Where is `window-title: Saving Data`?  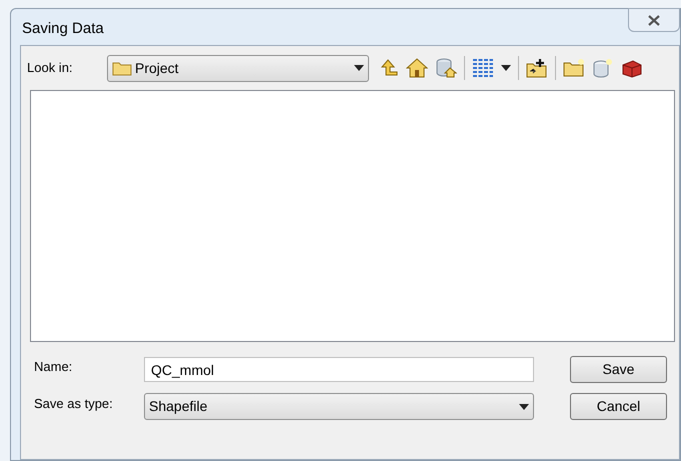 window-title: Saving Data is located at coordinates (63, 29).